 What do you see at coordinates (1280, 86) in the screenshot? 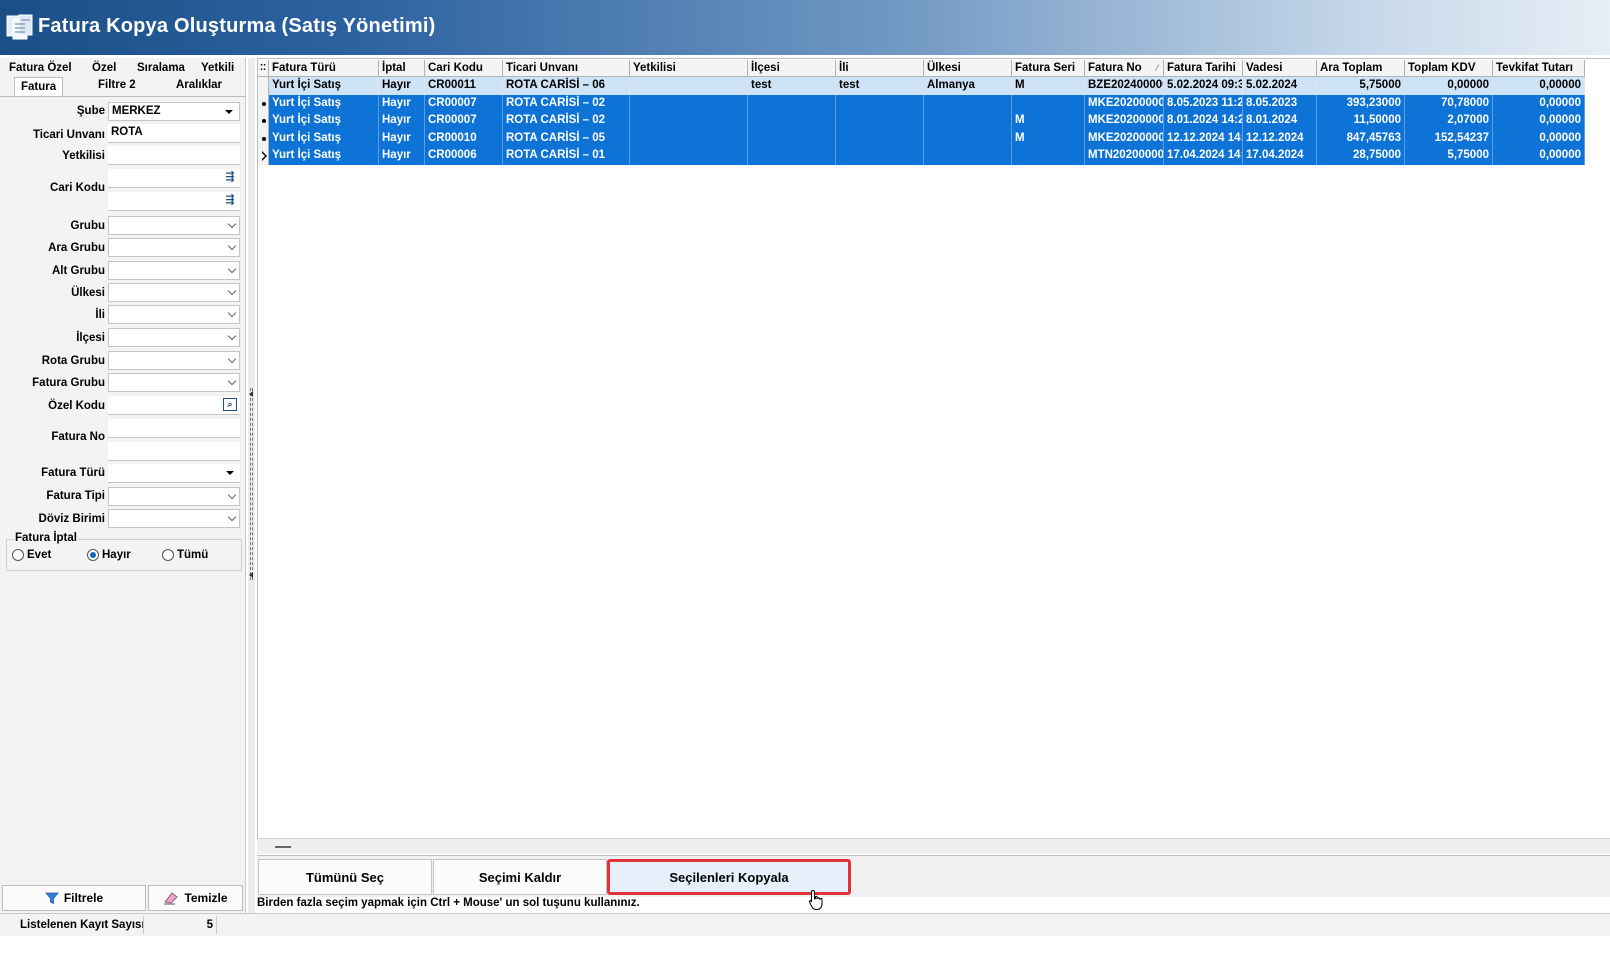
I see `table-cell: 5.02.2024` at bounding box center [1280, 86].